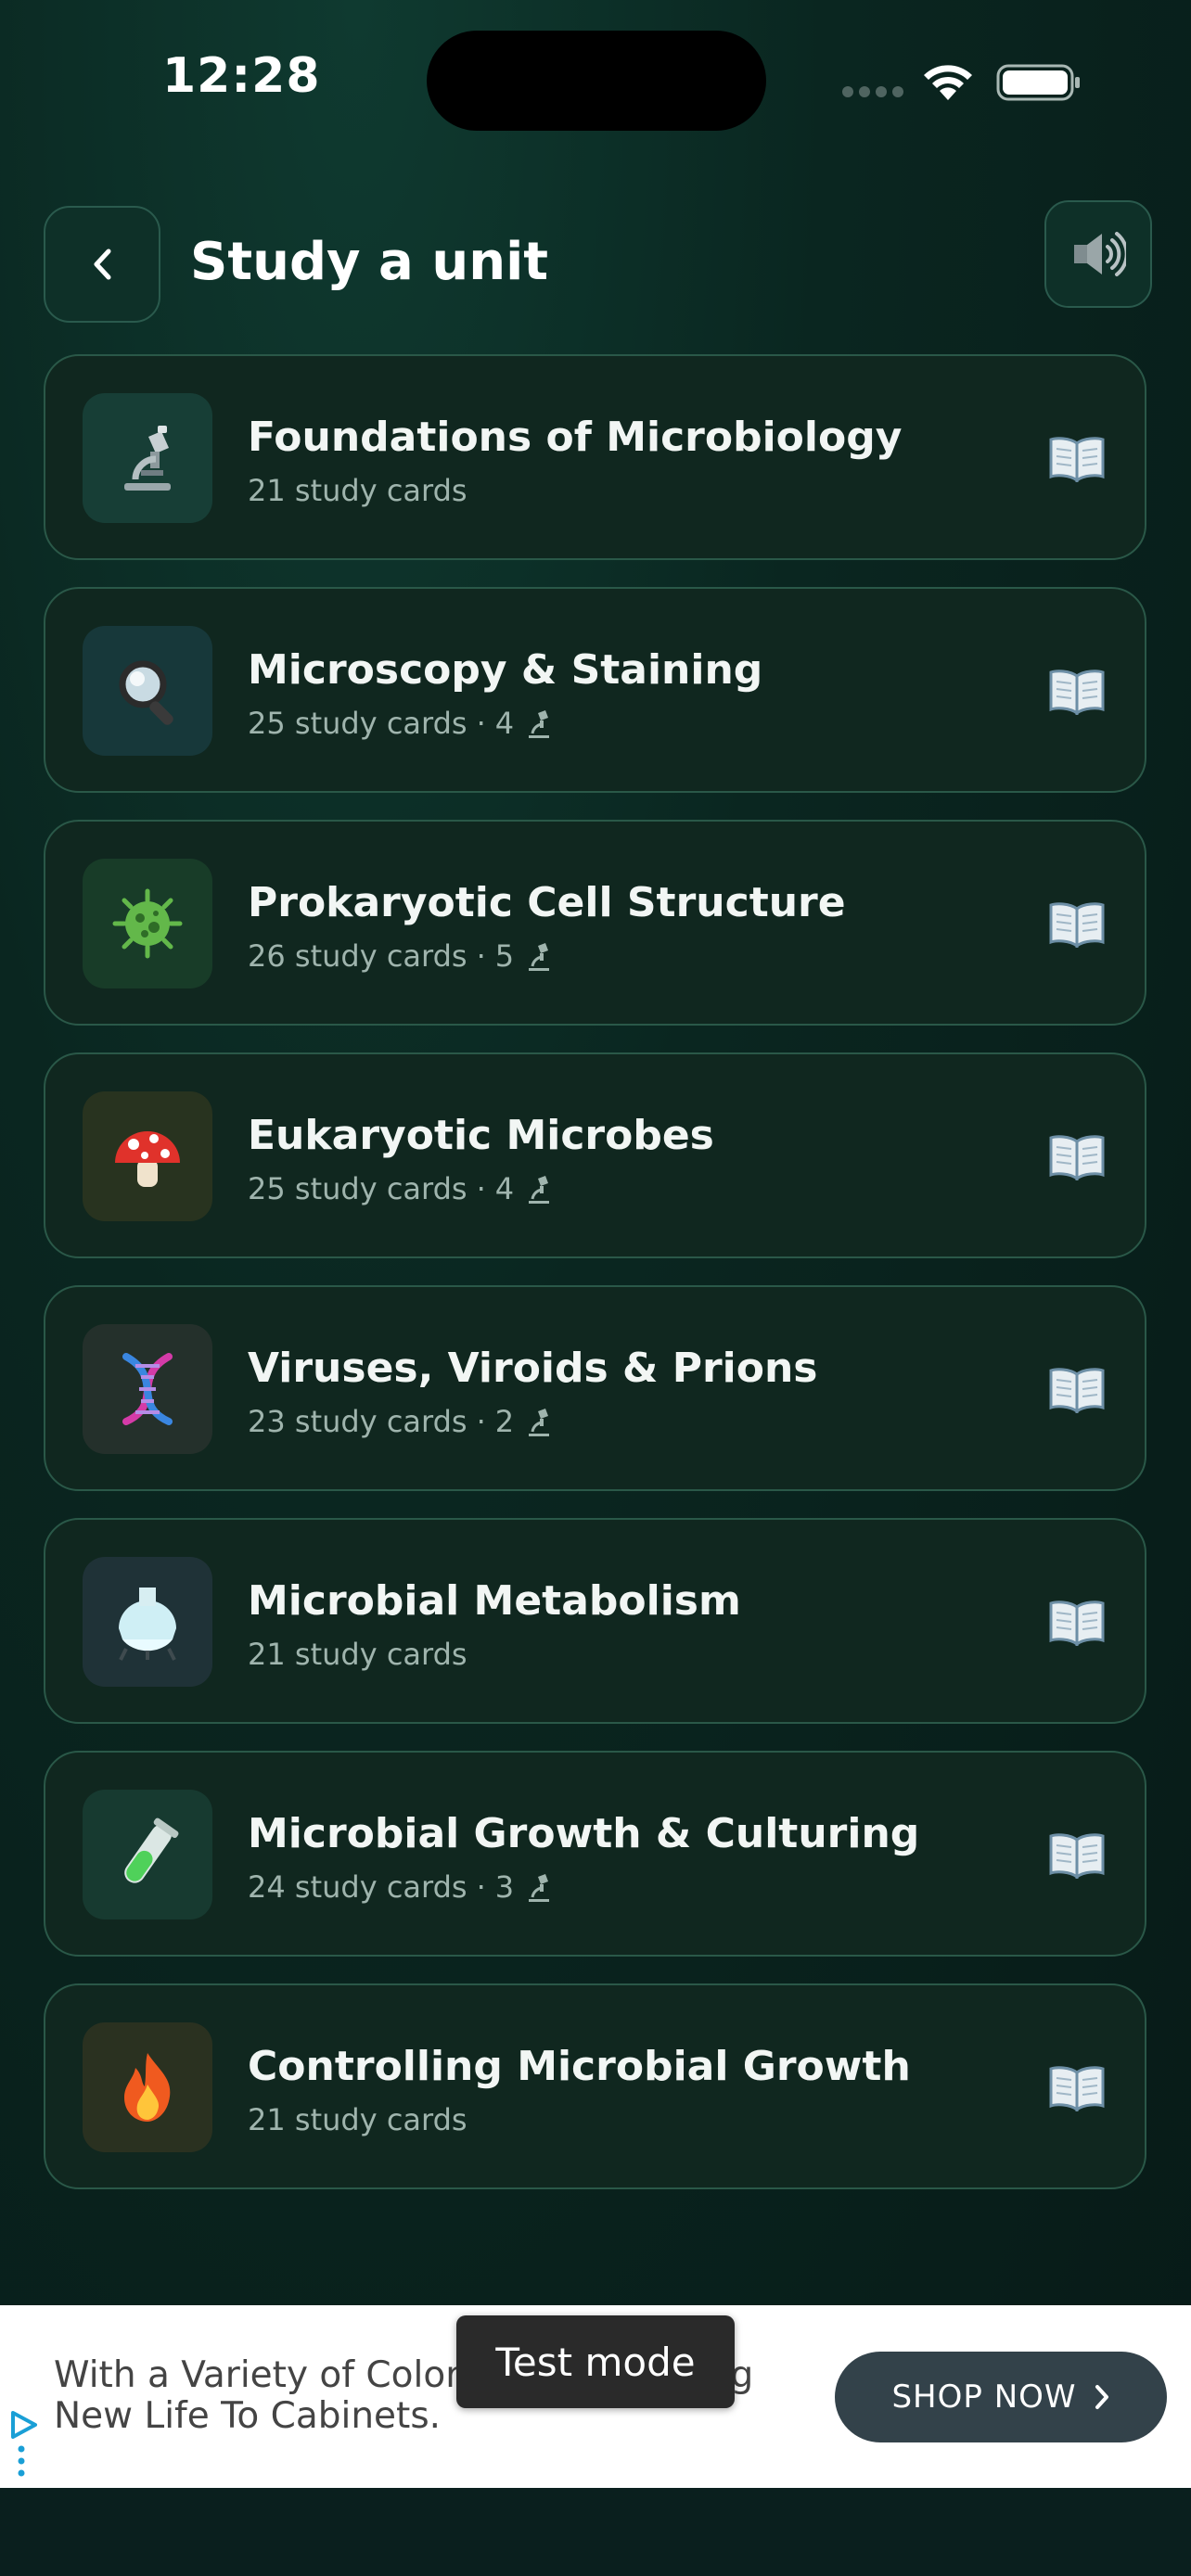 The width and height of the screenshot is (1191, 2576). I want to click on ad-choices-icon, so click(23, 2425).